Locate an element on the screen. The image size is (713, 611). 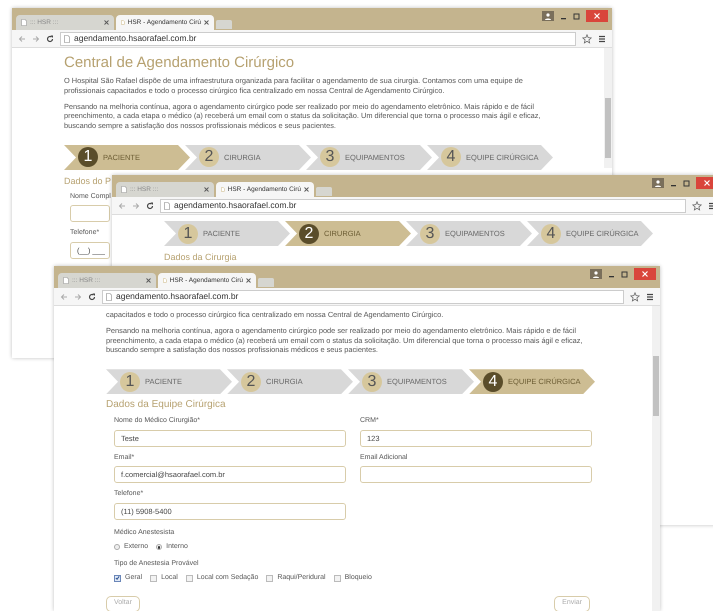
section-title: Dados do P is located at coordinates (88, 180).